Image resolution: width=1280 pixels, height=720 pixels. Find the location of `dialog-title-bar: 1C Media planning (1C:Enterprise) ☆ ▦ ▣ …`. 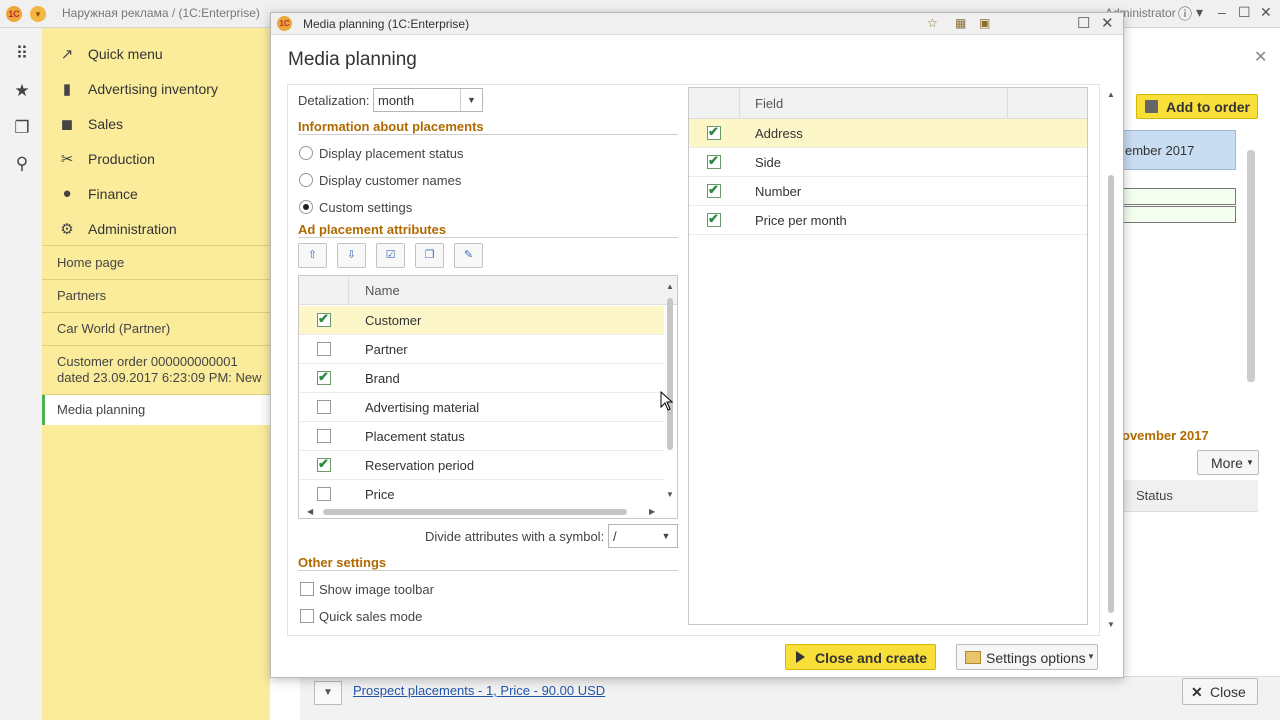

dialog-title-bar: 1C Media planning (1C:Enterprise) ☆ ▦ ▣ … is located at coordinates (697, 24).